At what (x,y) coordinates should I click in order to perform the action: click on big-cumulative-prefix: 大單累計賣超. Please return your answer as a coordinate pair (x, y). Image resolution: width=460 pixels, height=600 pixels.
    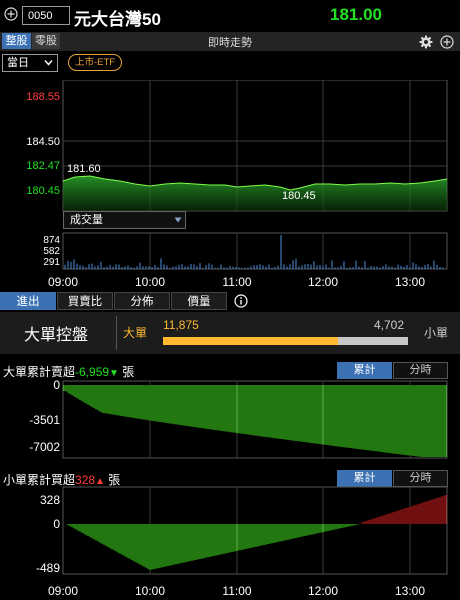
    Looking at the image, I should click on (39, 372).